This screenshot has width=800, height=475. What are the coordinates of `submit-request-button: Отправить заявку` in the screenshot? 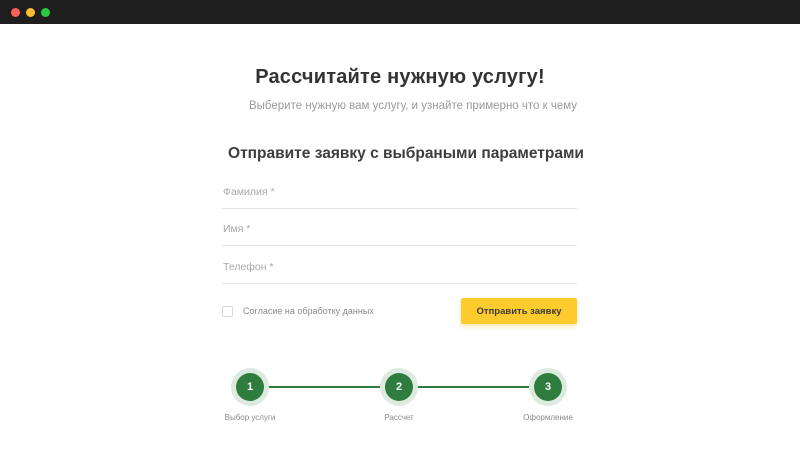 It's located at (519, 311).